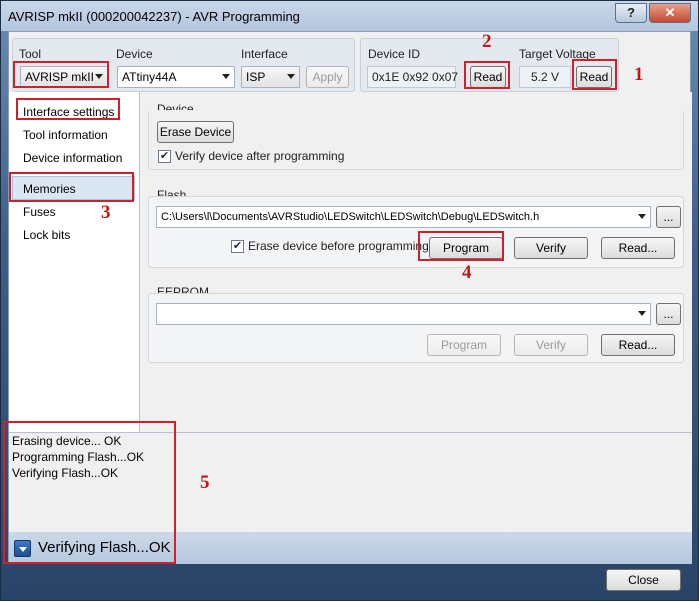  Describe the element at coordinates (327, 77) in the screenshot. I see `apply-button: Apply` at that location.